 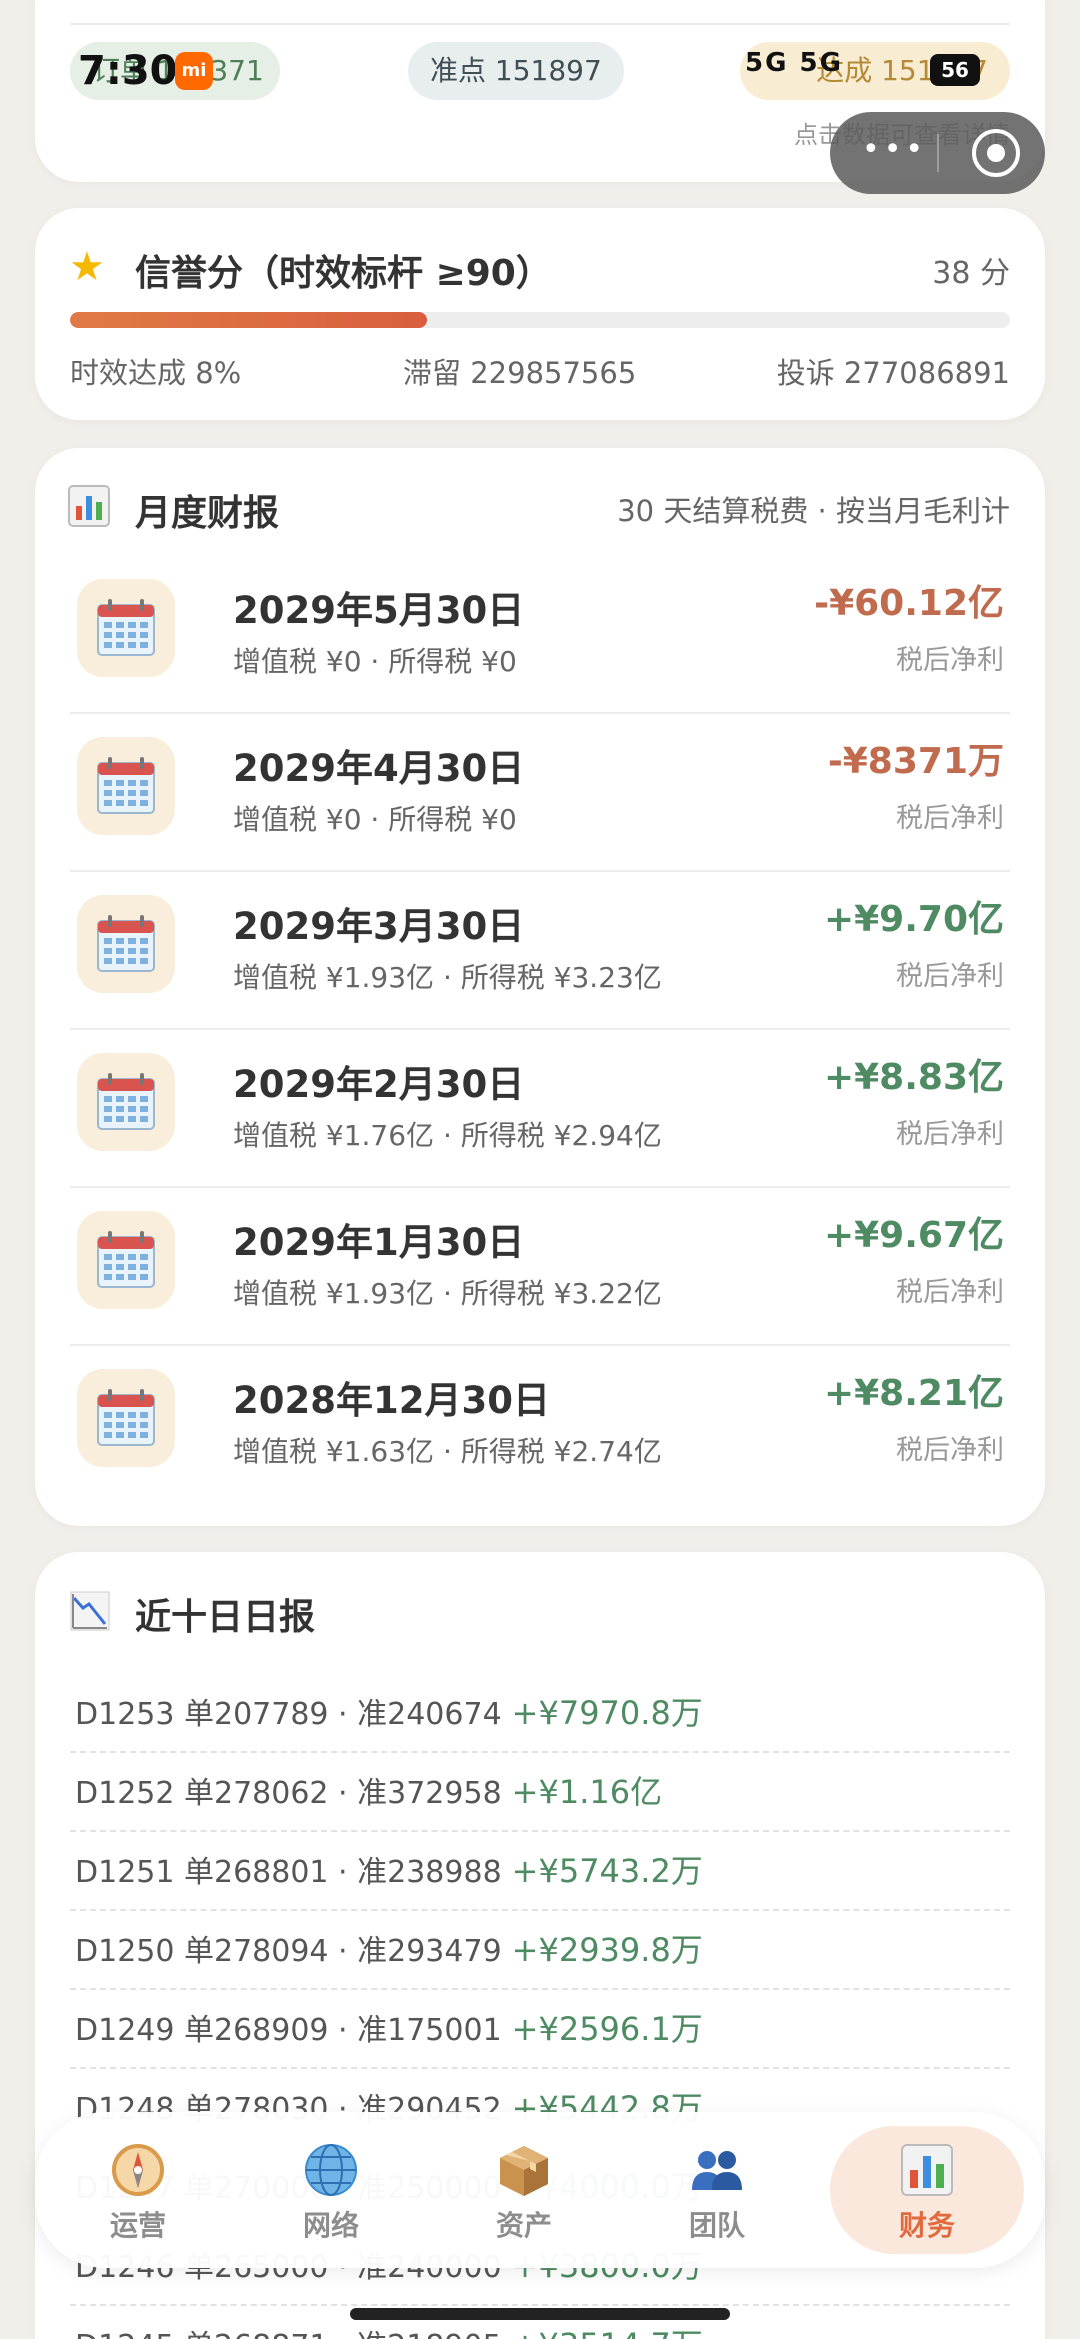 What do you see at coordinates (913, 919) in the screenshot?
I see `month-net-profit: +¥9.70亿` at bounding box center [913, 919].